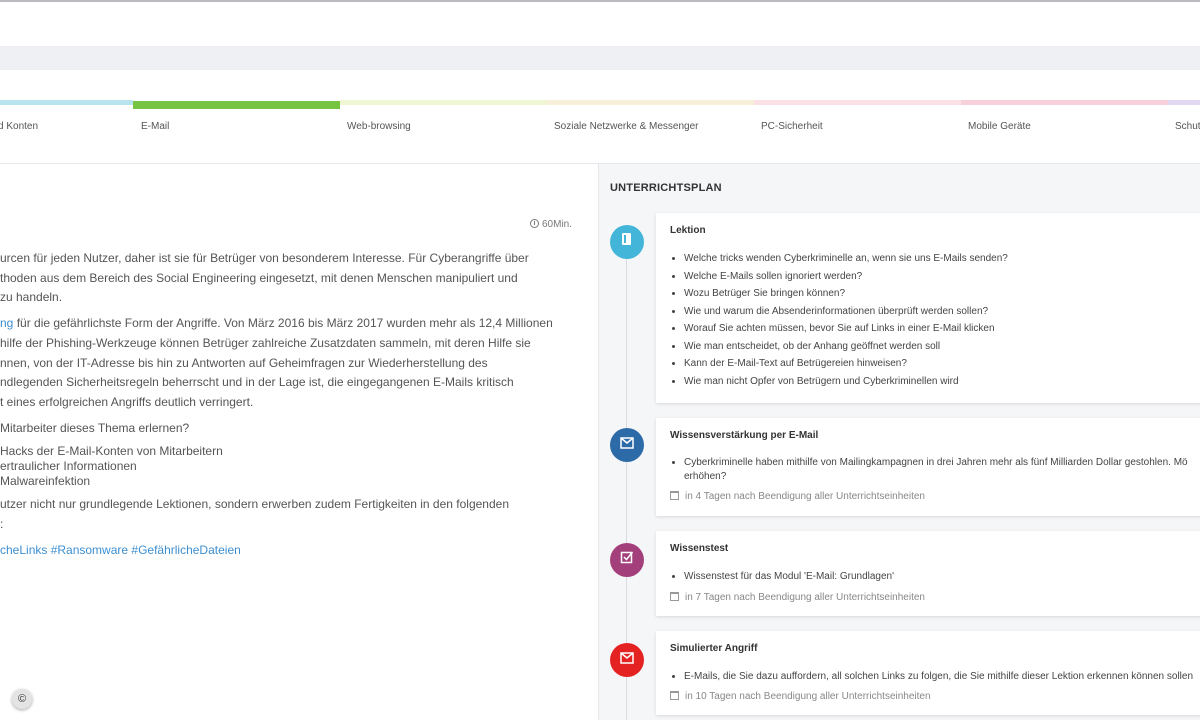  I want to click on tab-schutz: Schut, so click(1184, 132).